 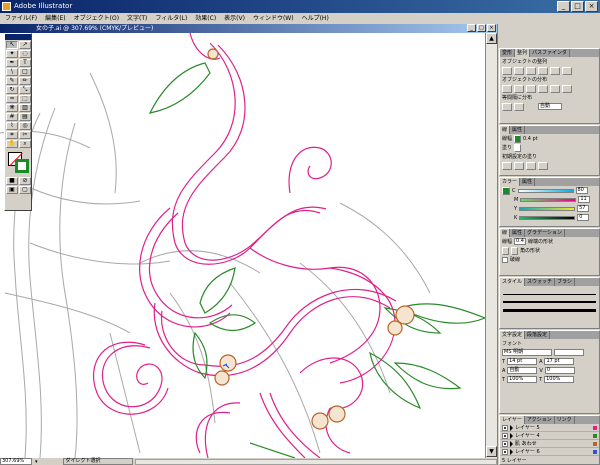 I want to click on tab-color-attr: 属性, so click(x=528, y=182).